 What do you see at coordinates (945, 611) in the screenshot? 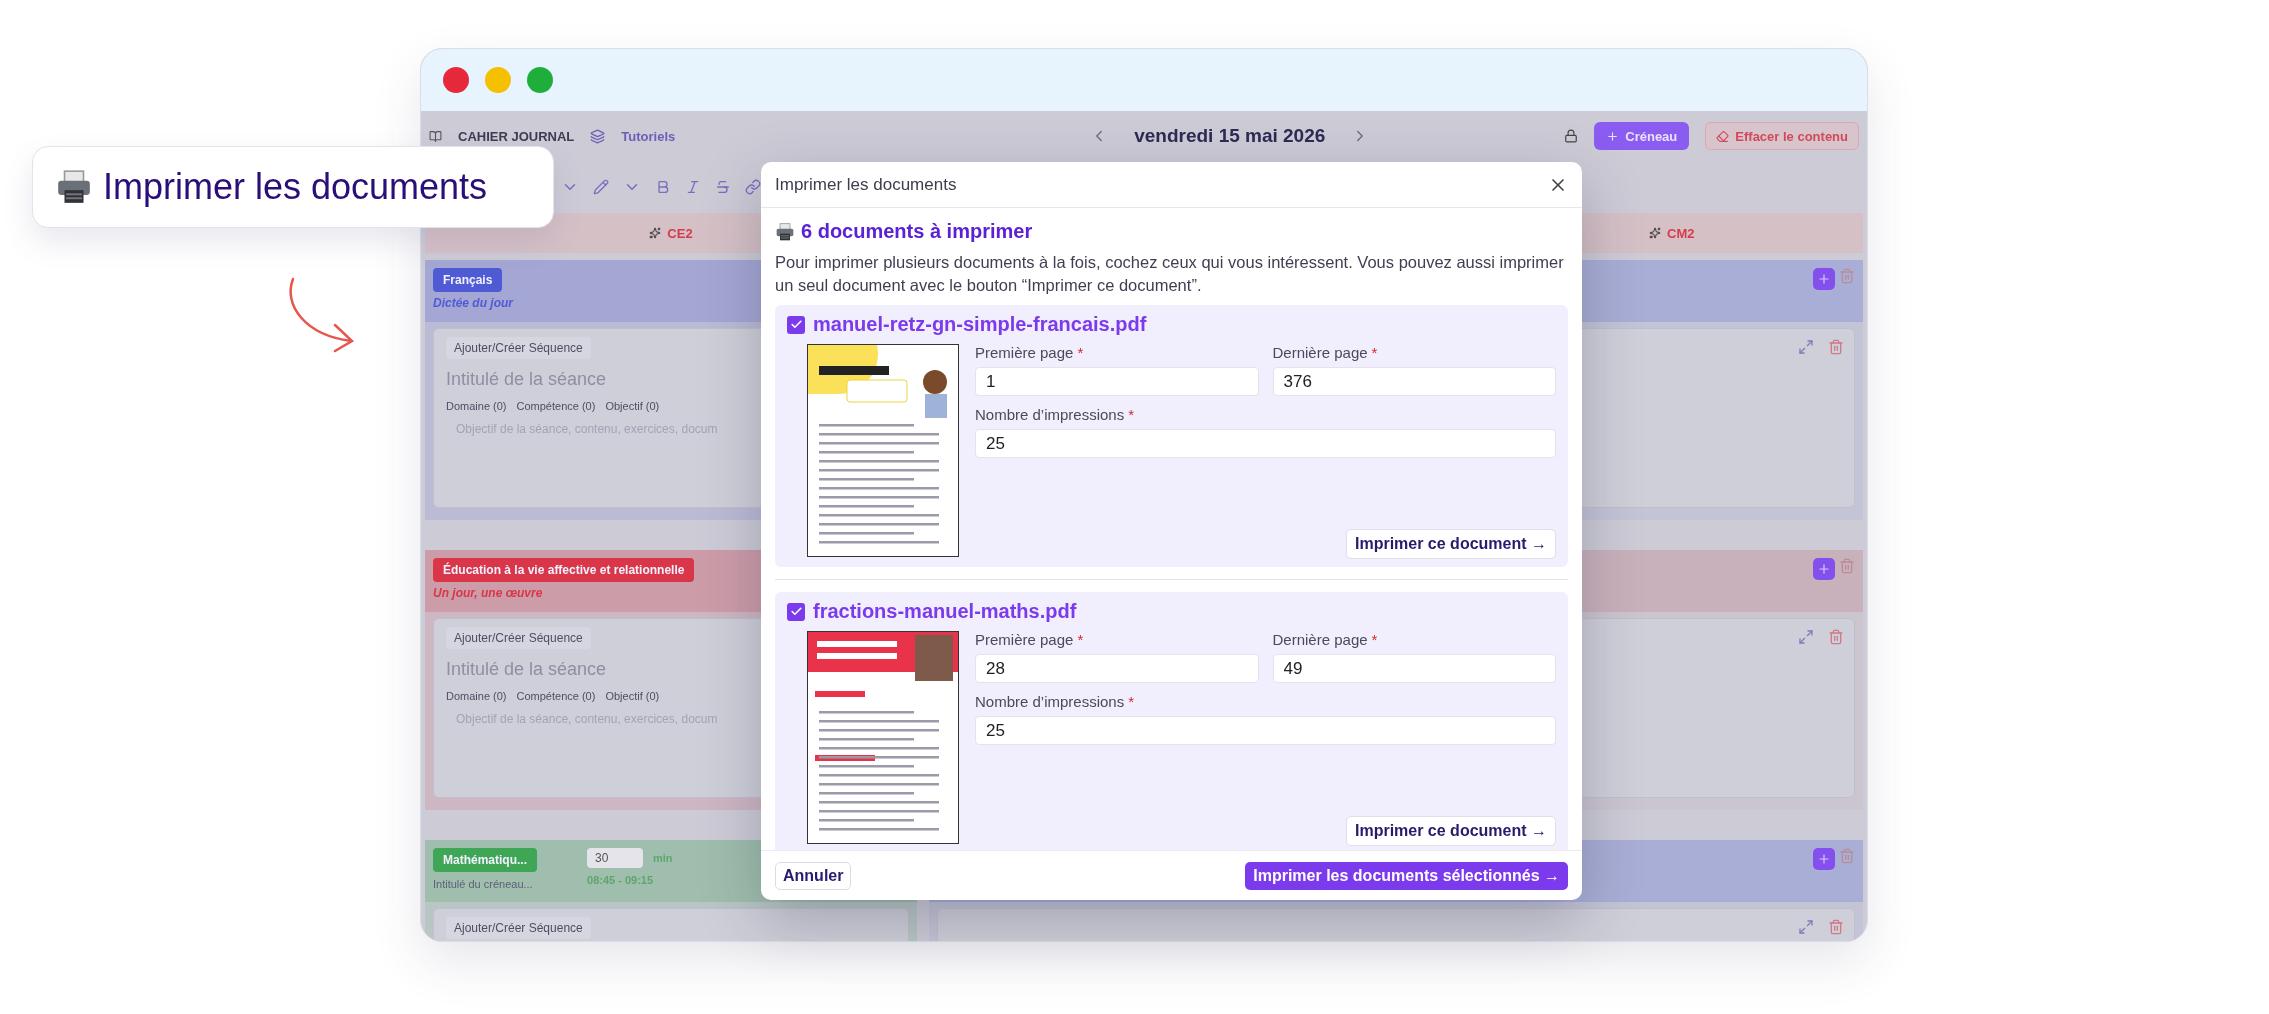
I see `document-filename: fractions-manuel-maths.pdf` at bounding box center [945, 611].